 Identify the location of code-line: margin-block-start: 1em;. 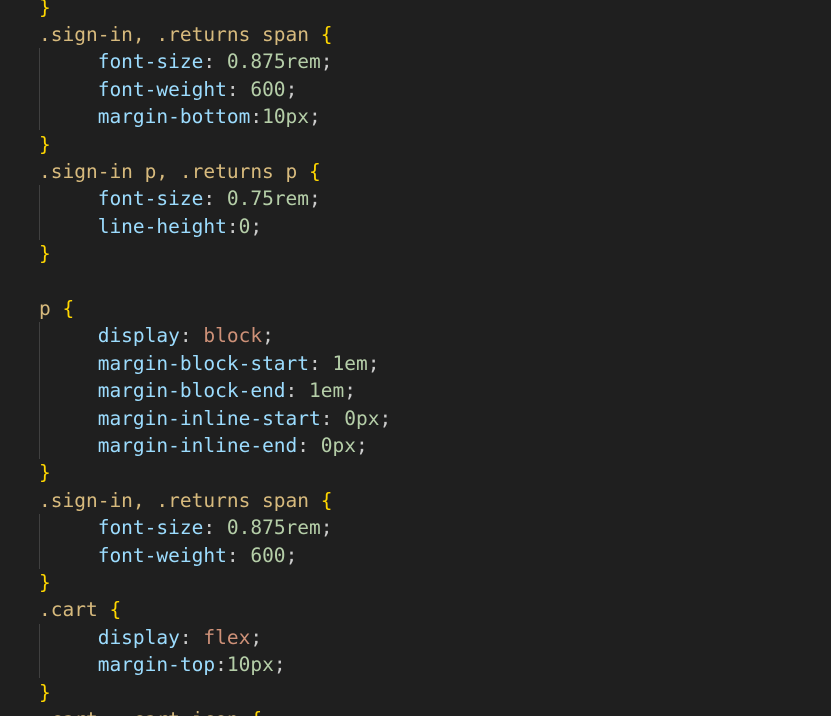
(209, 363).